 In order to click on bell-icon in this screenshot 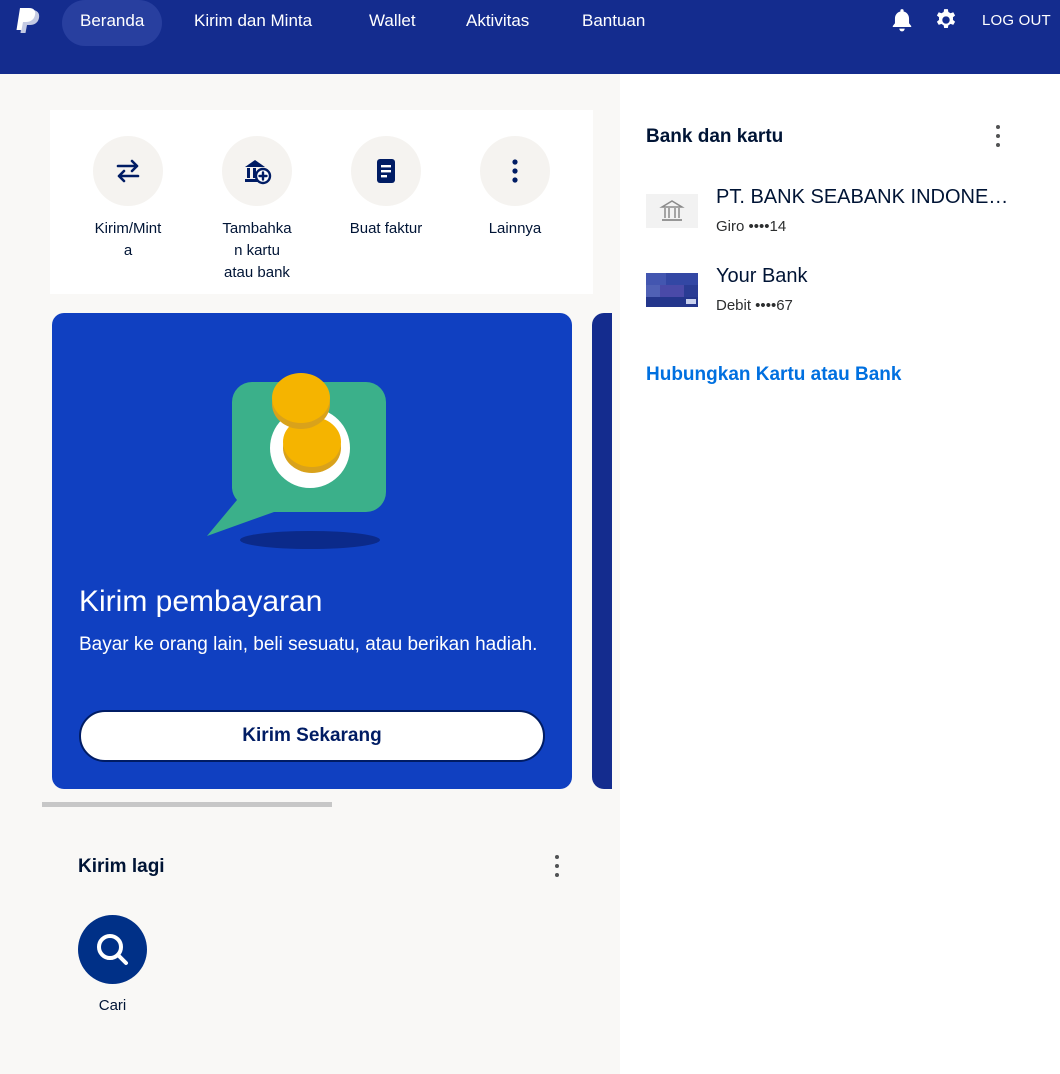, I will do `click(902, 20)`.